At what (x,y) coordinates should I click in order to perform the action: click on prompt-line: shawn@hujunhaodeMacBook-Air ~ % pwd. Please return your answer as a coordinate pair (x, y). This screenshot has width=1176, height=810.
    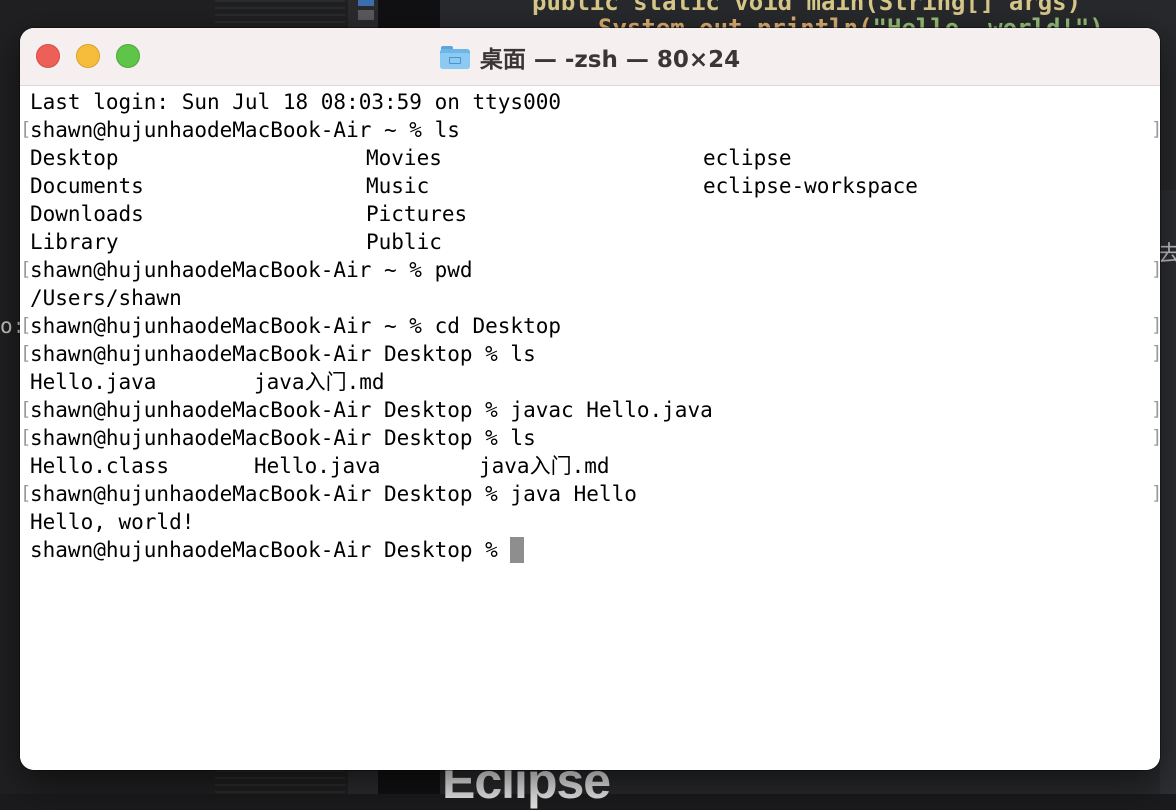
    Looking at the image, I should click on (251, 270).